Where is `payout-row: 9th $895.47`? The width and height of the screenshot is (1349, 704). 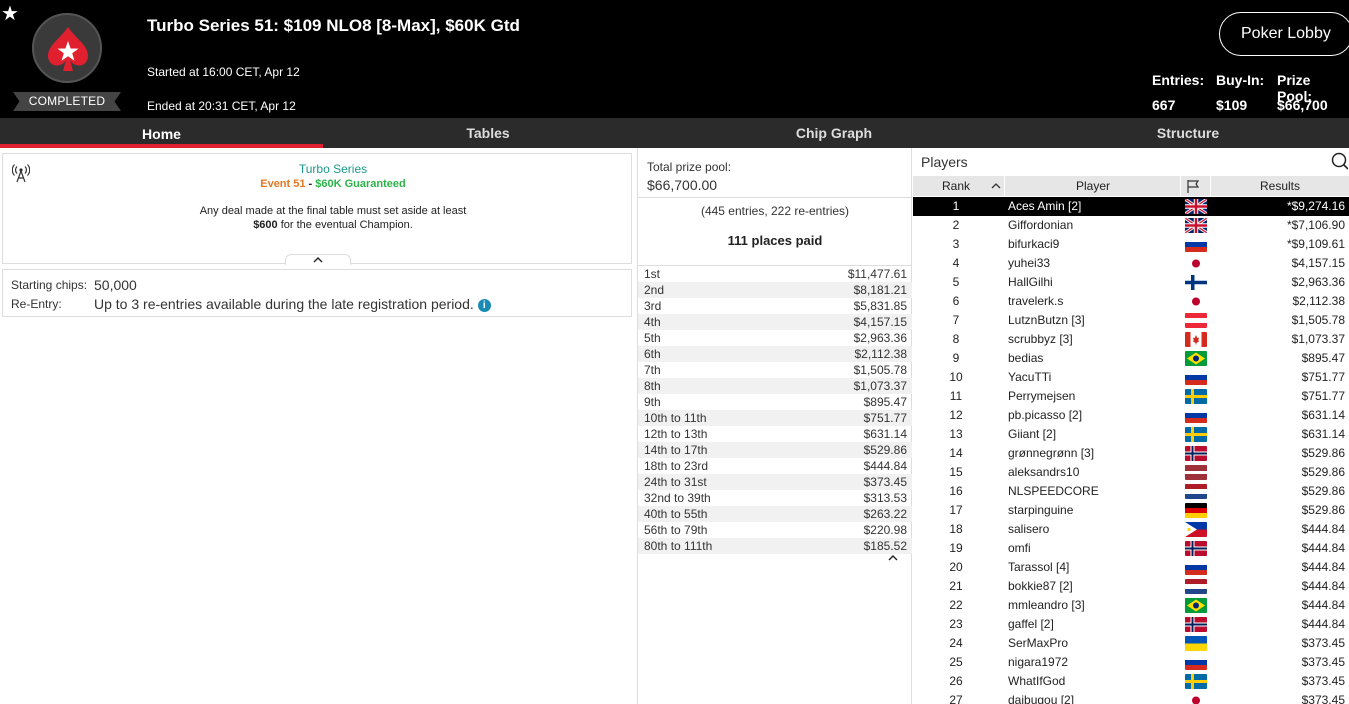 payout-row: 9th $895.47 is located at coordinates (775, 402).